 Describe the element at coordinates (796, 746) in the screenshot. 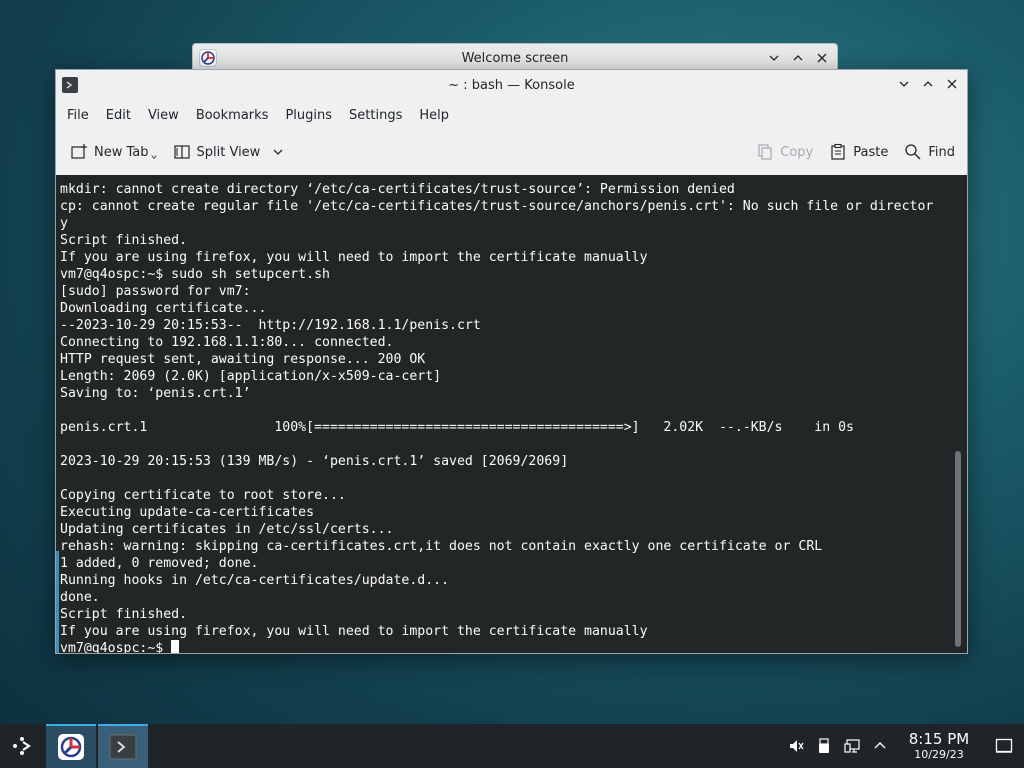

I see `volume-muted-icon` at that location.